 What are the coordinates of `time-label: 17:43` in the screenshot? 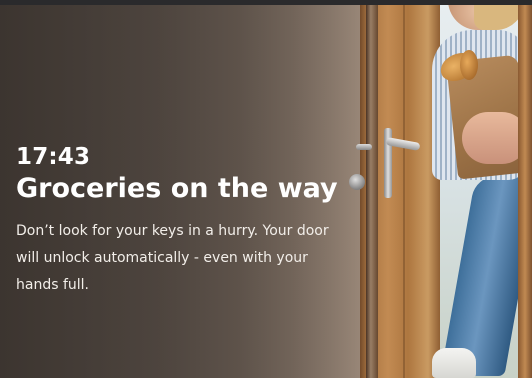 It's located at (53, 157).